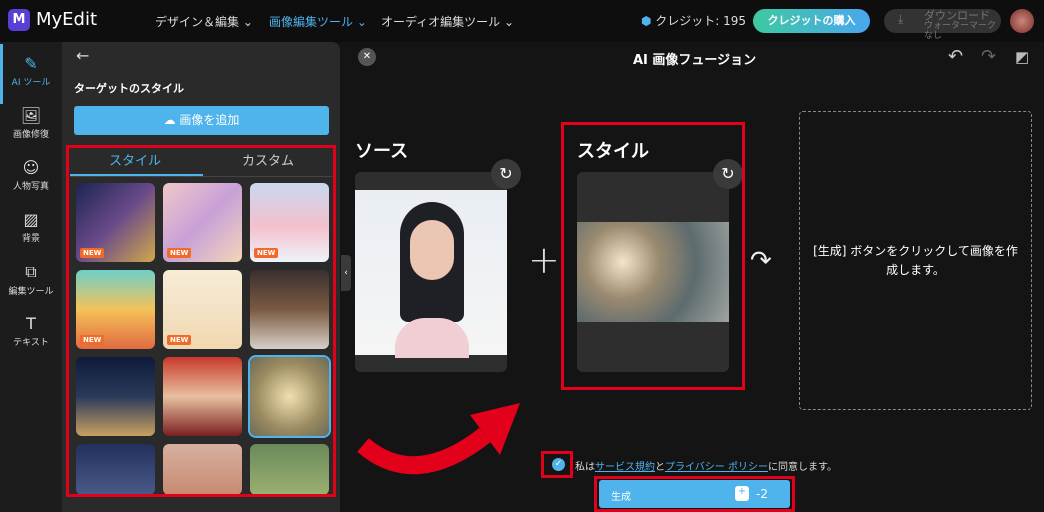 This screenshot has height=512, width=1044. What do you see at coordinates (30, 239) in the screenshot?
I see `rail-label: 背景` at bounding box center [30, 239].